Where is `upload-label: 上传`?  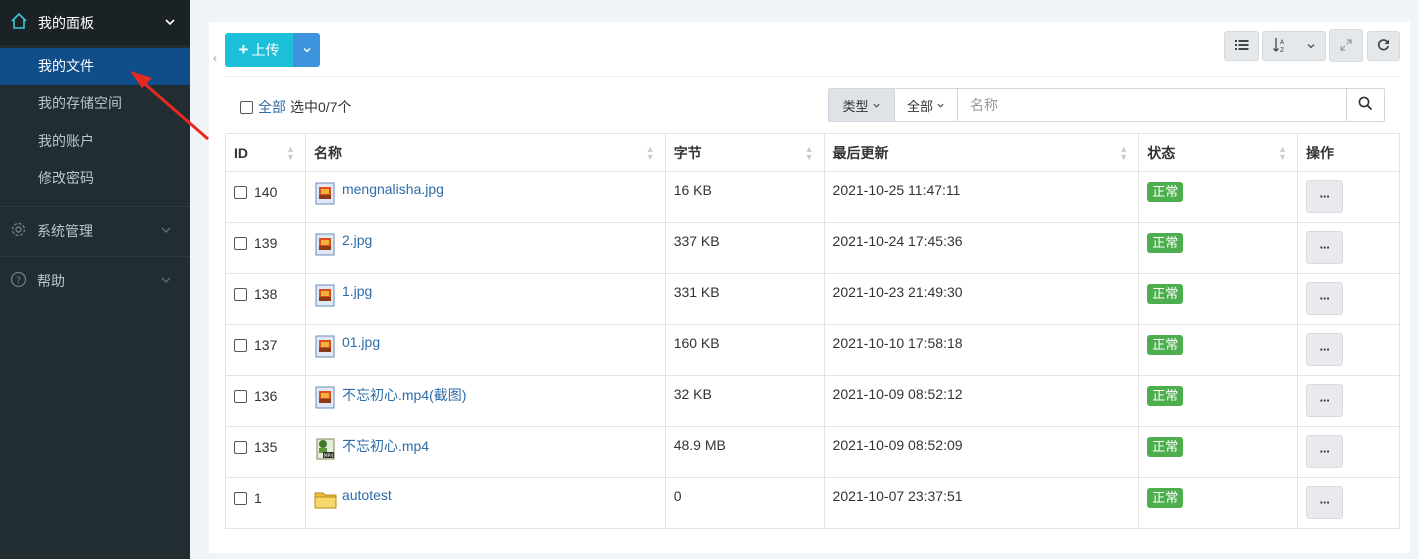 upload-label: 上传 is located at coordinates (265, 50).